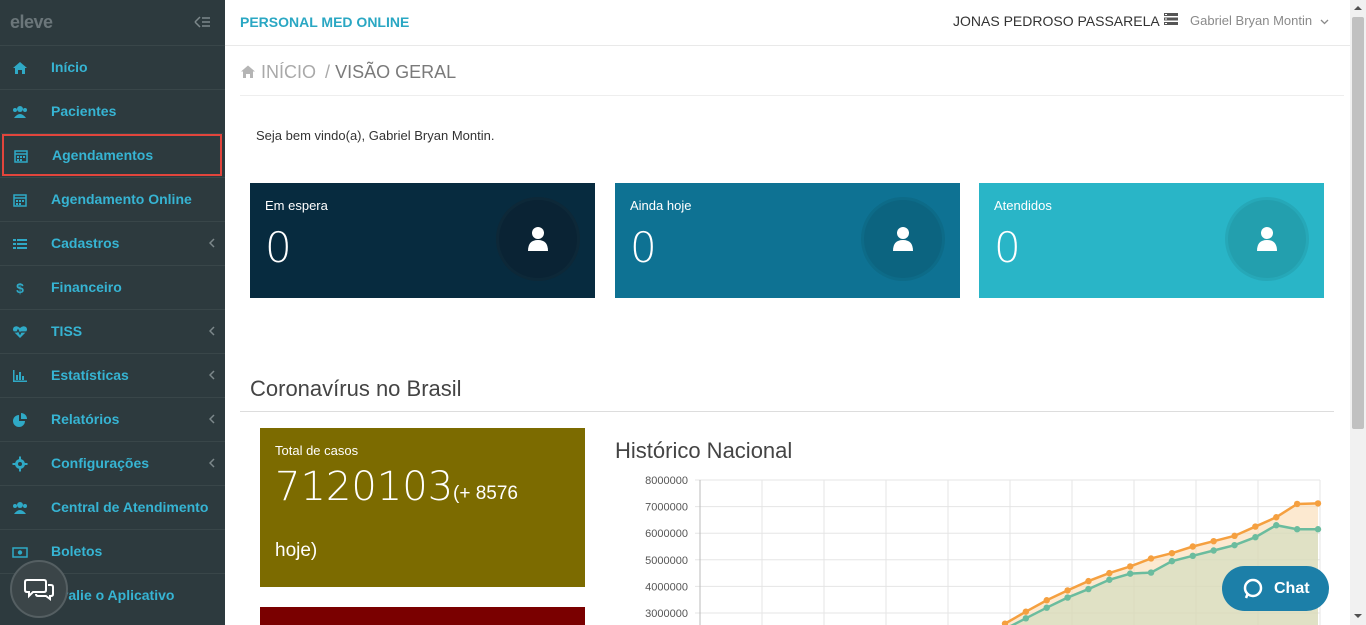  Describe the element at coordinates (422, 616) in the screenshot. I see `deaths-card` at that location.